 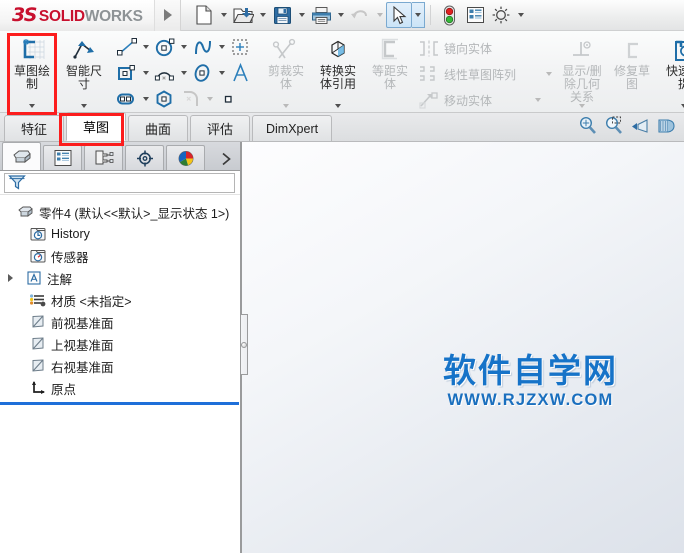 I want to click on property-manager-tab, so click(x=62, y=157).